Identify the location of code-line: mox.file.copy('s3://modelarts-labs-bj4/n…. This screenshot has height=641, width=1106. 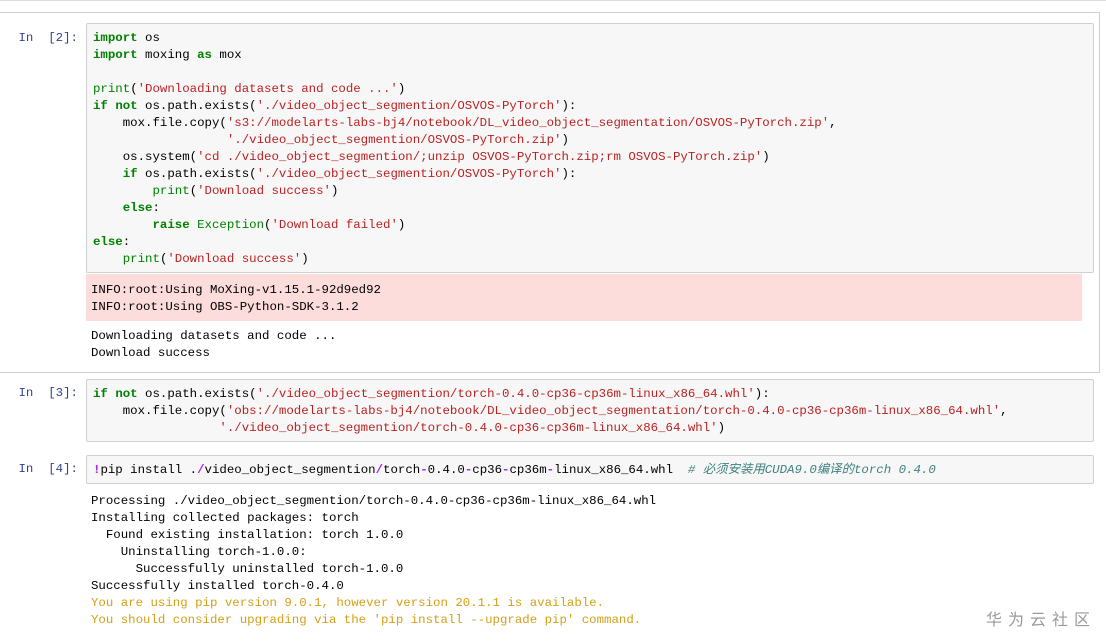
(593, 123).